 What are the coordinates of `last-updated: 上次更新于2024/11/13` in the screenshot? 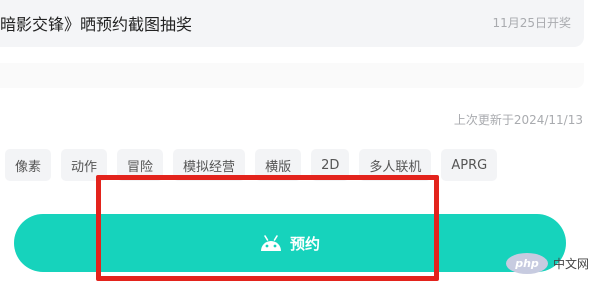 It's located at (518, 120).